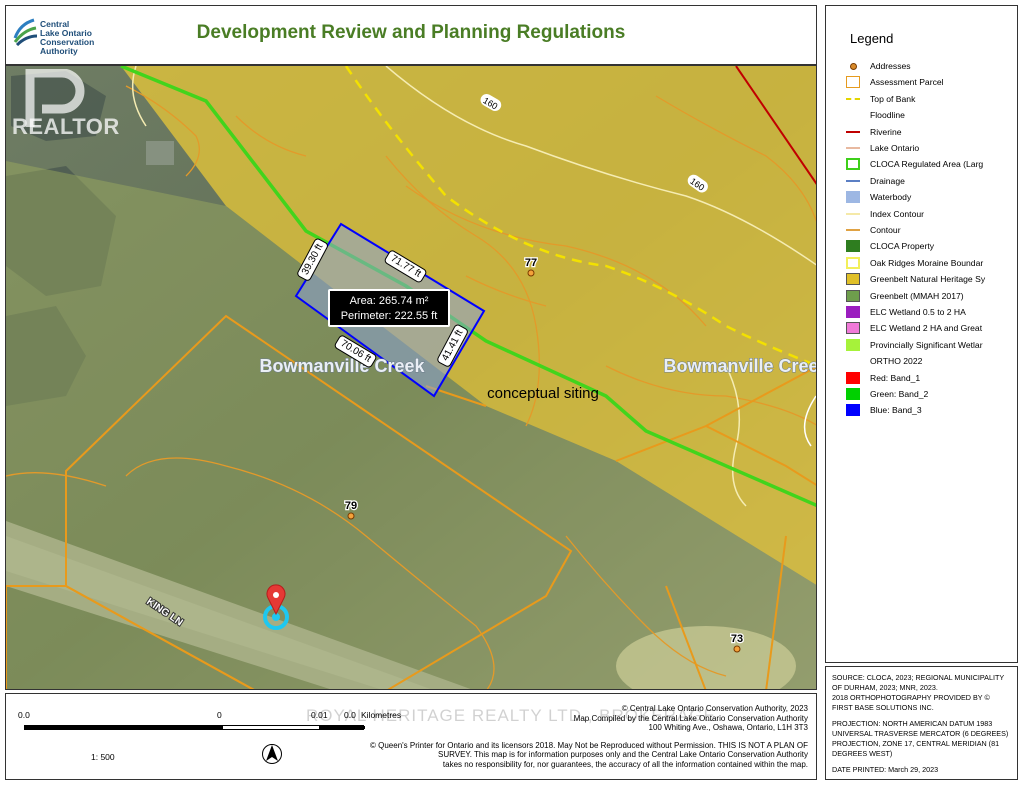 Image resolution: width=1023 pixels, height=786 pixels. What do you see at coordinates (887, 180) in the screenshot?
I see `legend-item-label: Drainage` at bounding box center [887, 180].